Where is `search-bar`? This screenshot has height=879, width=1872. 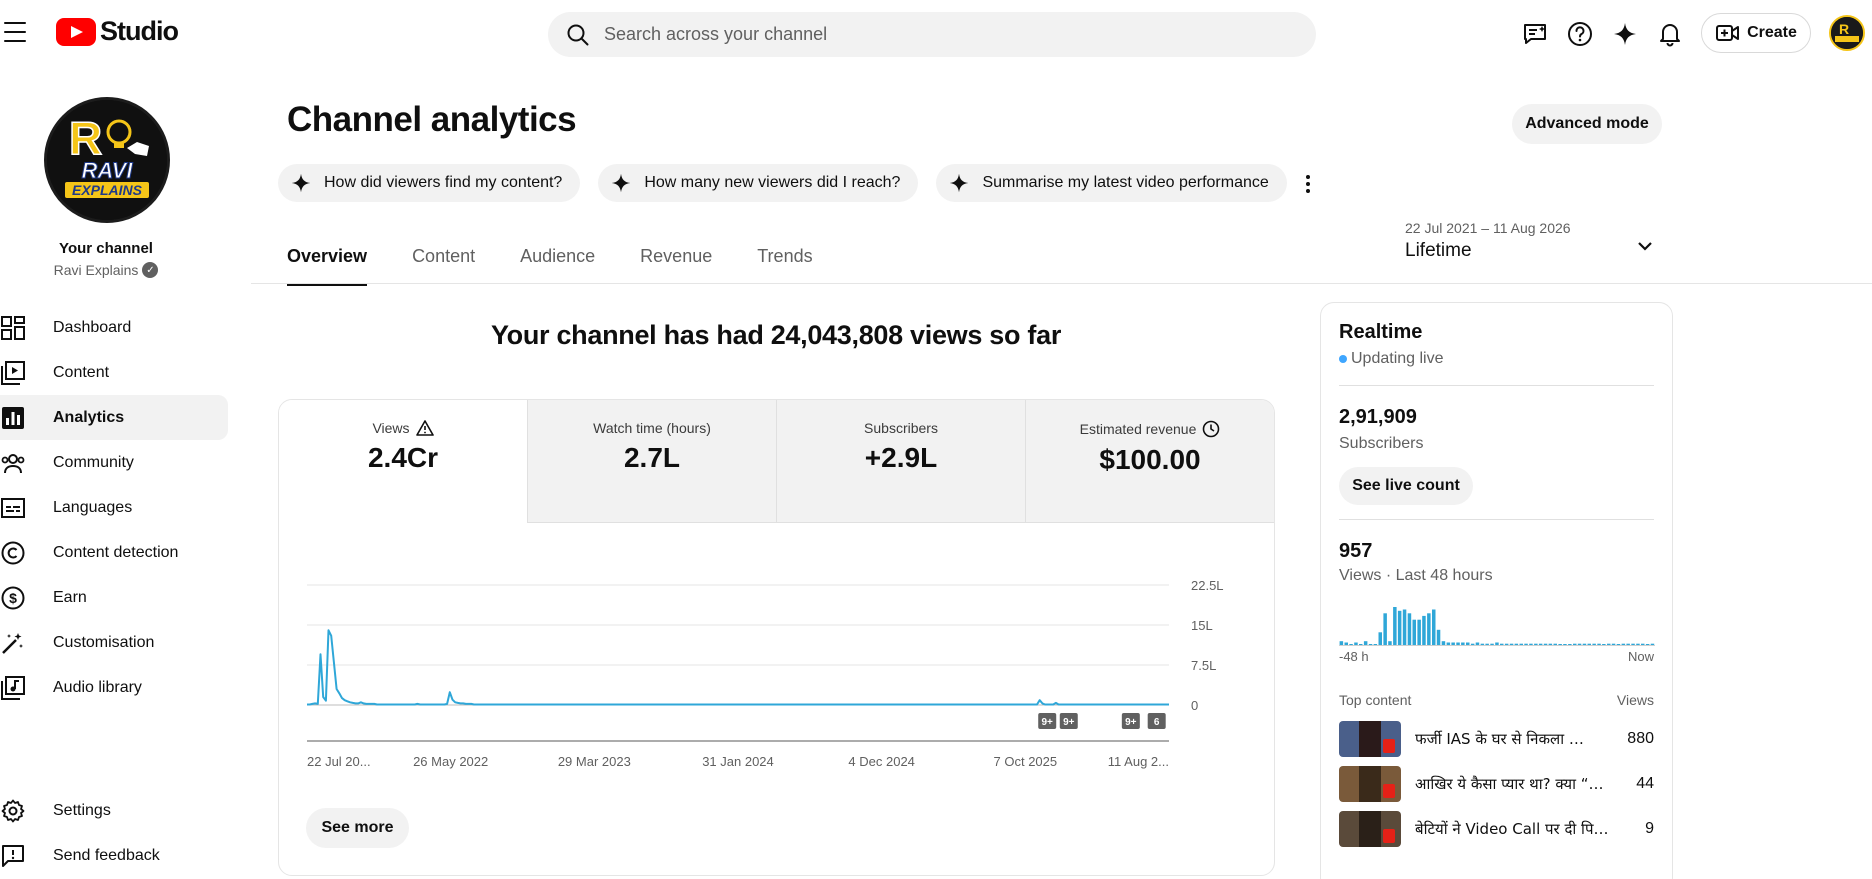 search-bar is located at coordinates (932, 34).